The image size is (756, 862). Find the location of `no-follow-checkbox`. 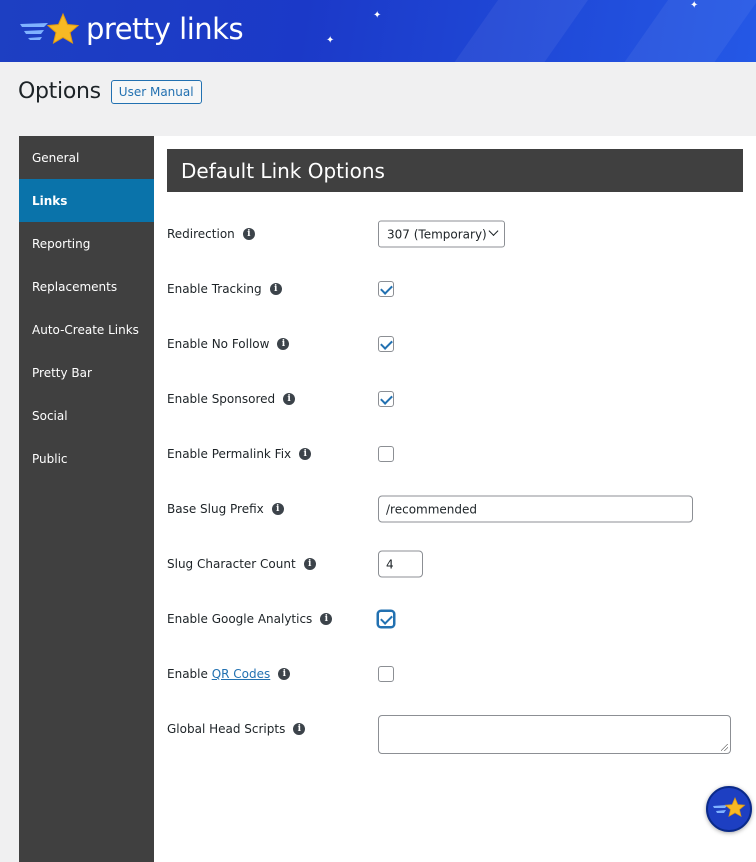

no-follow-checkbox is located at coordinates (386, 344).